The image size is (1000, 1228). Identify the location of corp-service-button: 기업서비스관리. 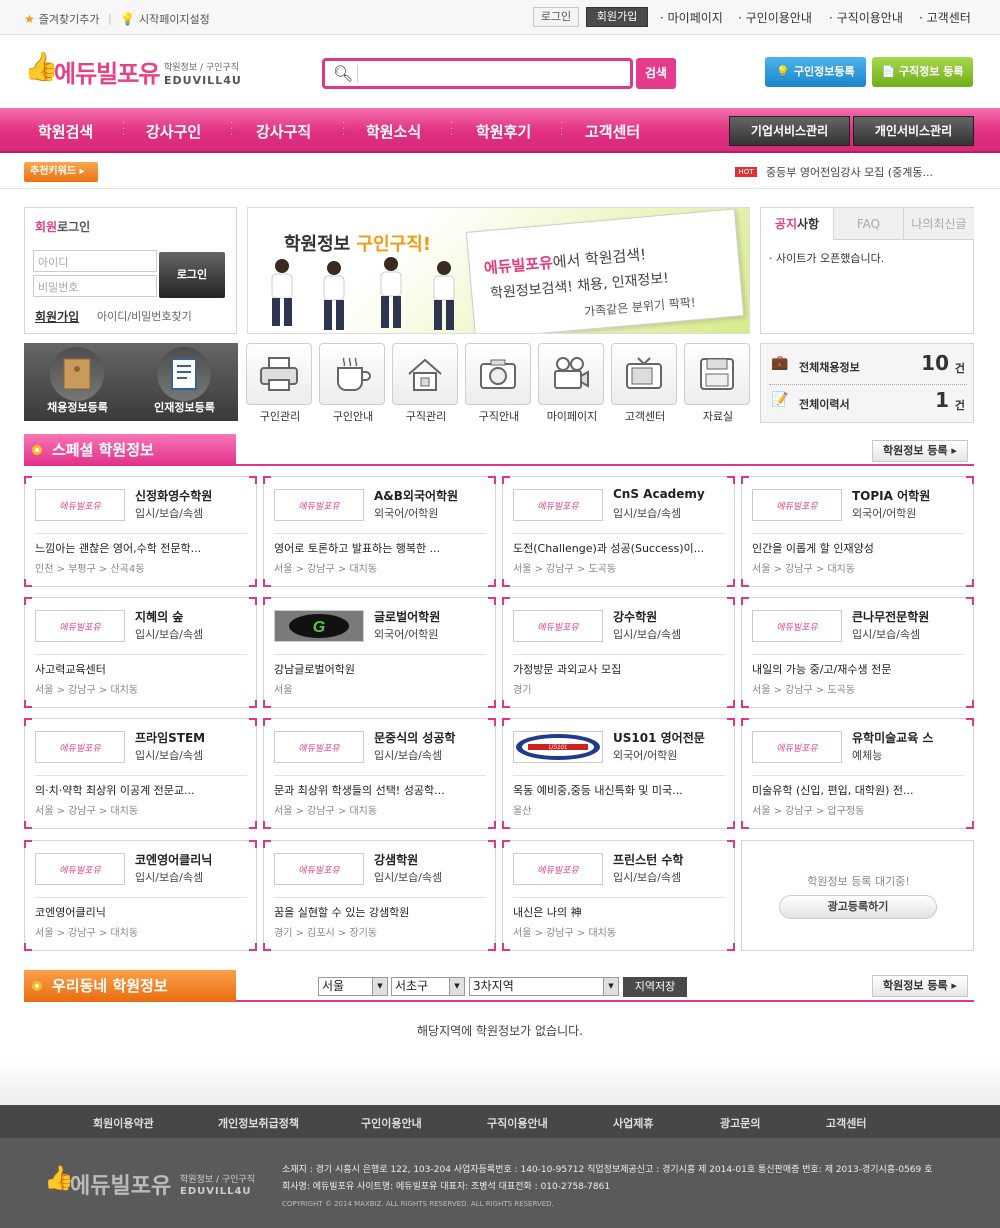
(789, 131).